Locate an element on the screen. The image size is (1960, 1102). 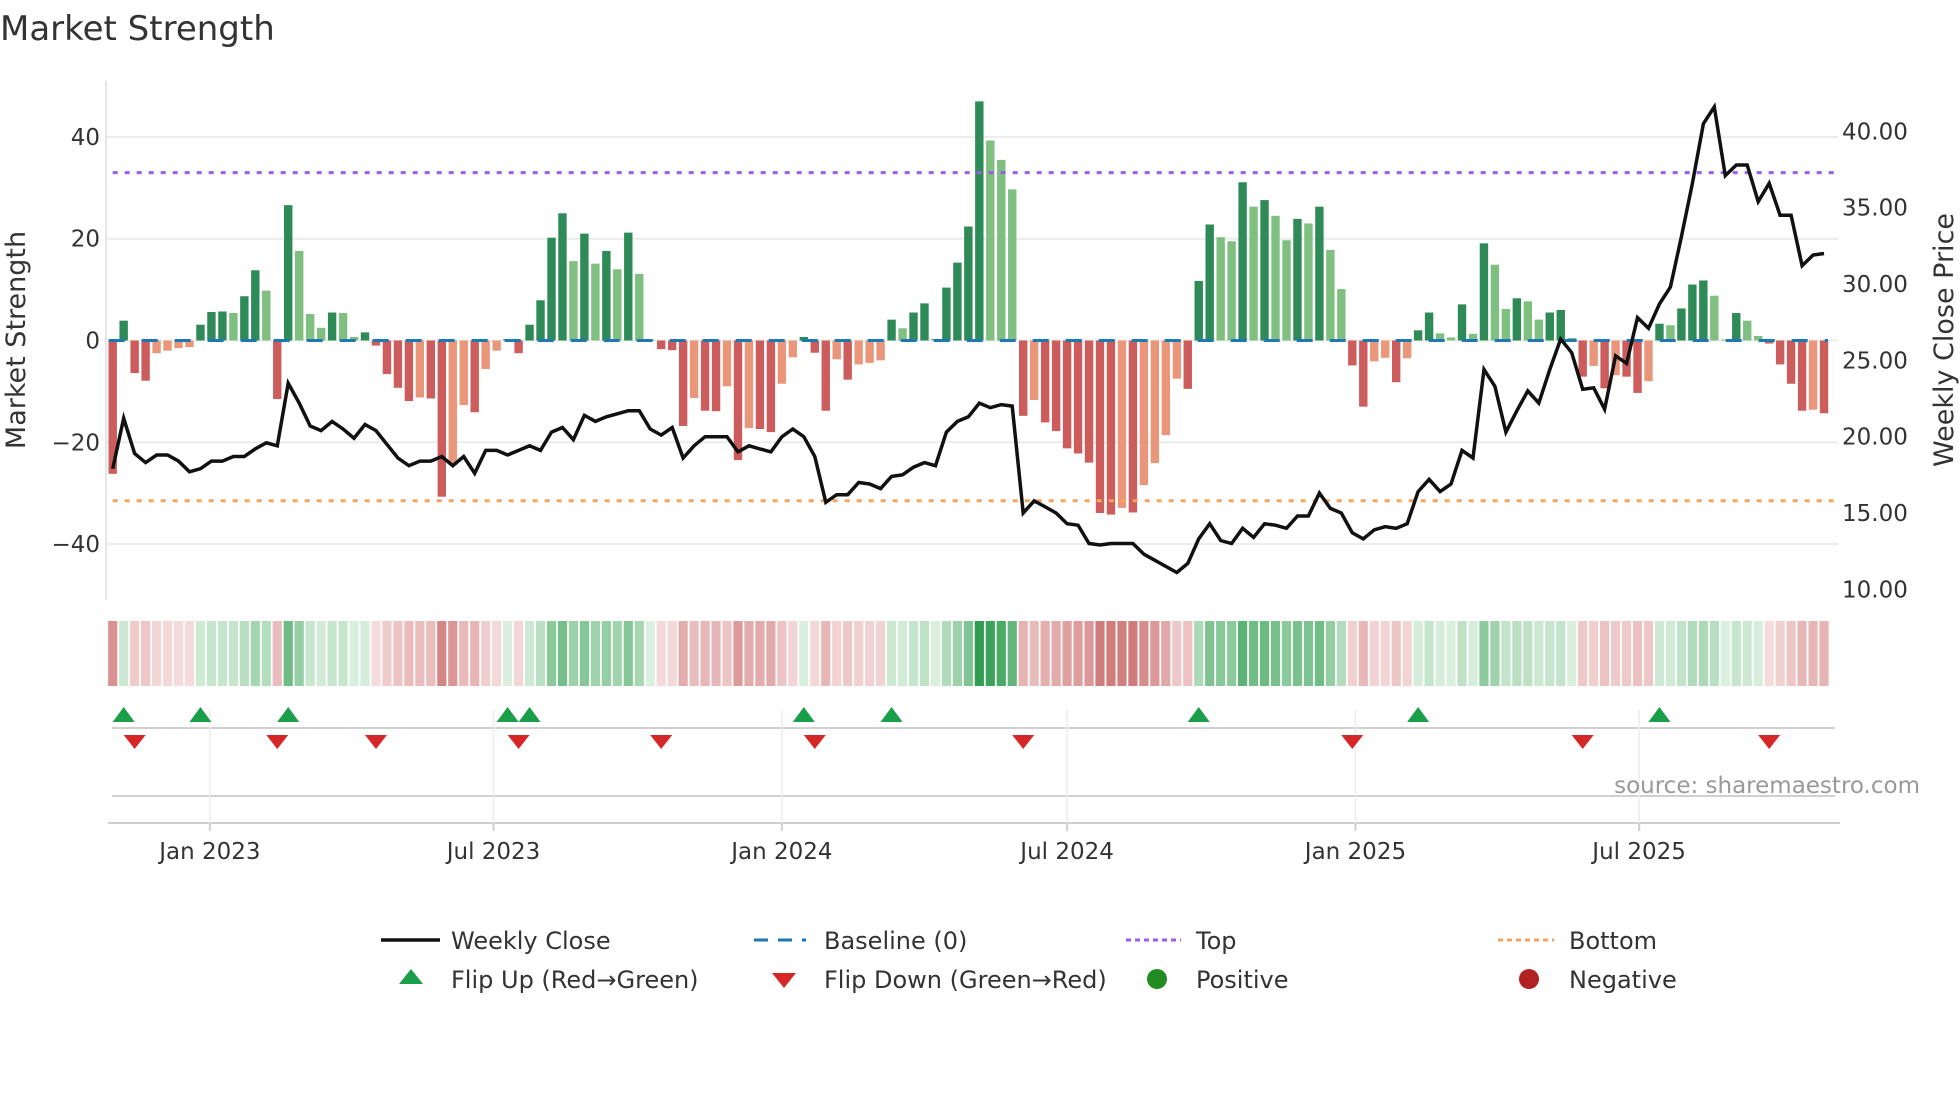
right-tick-label: 35.00 is located at coordinates (1875, 209).